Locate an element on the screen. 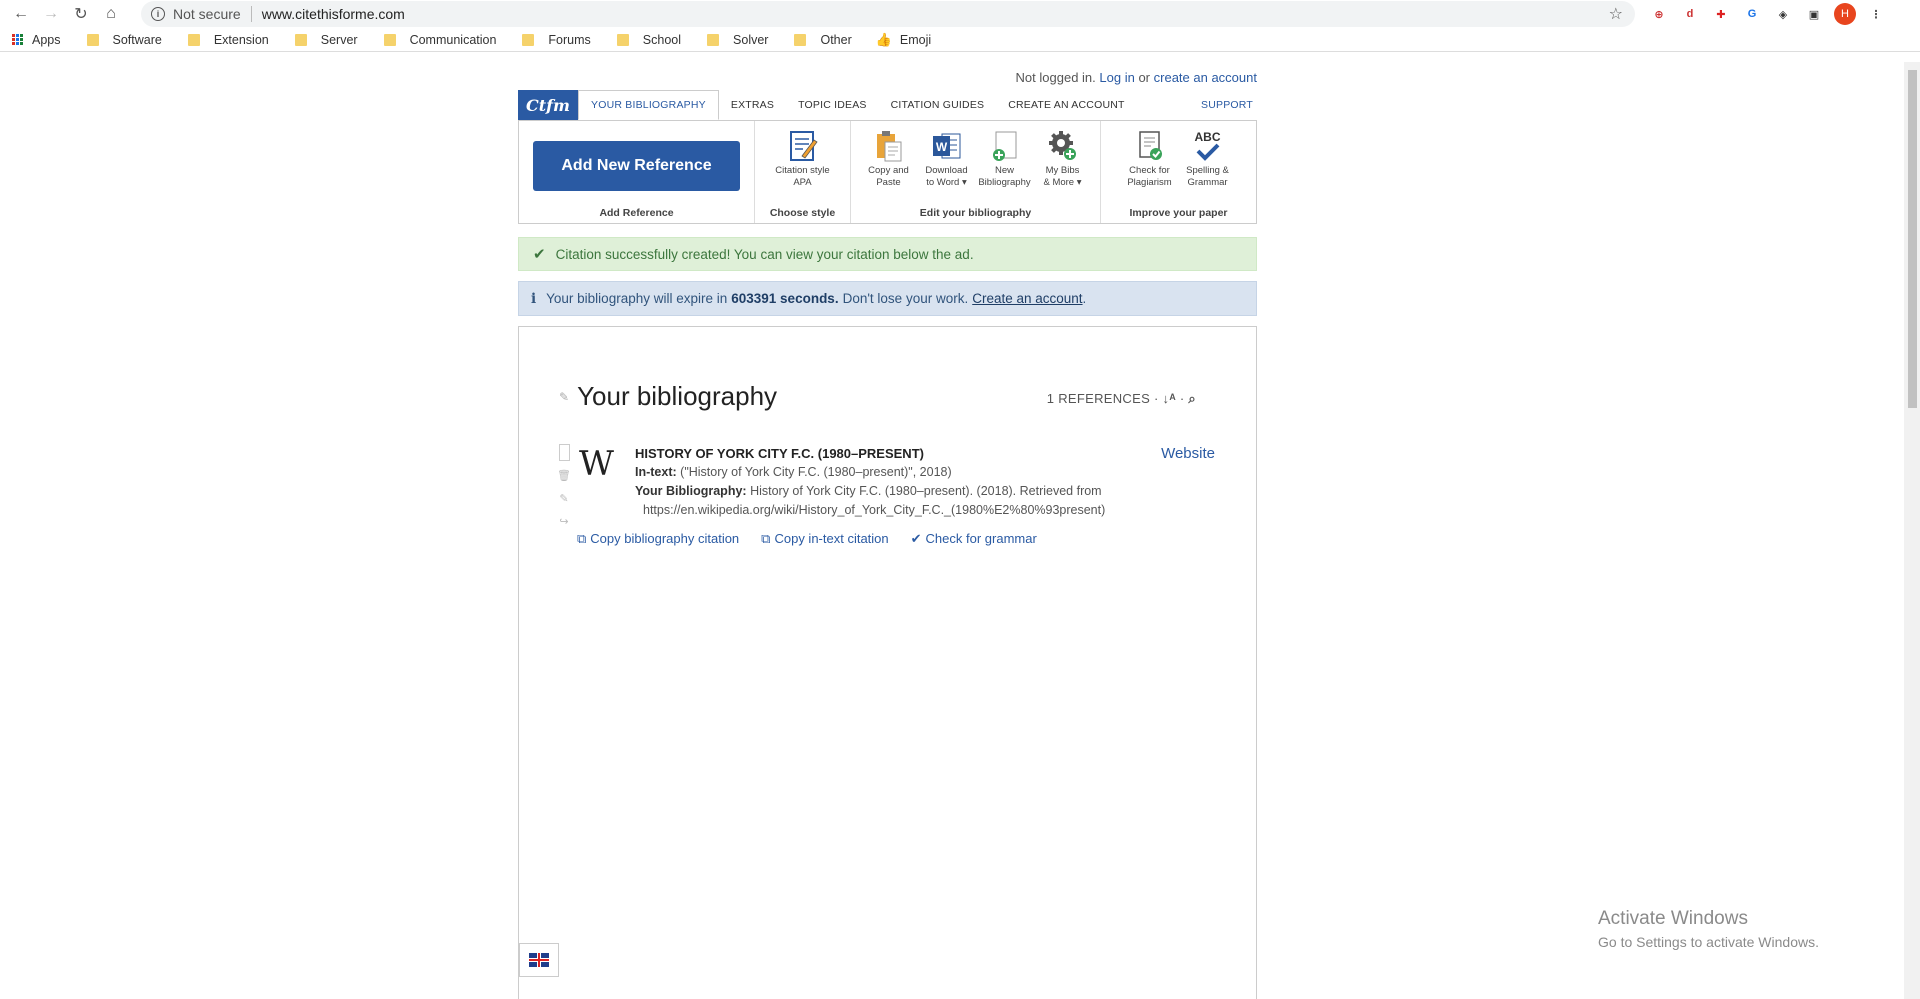  forward-icon: → is located at coordinates (51, 14).